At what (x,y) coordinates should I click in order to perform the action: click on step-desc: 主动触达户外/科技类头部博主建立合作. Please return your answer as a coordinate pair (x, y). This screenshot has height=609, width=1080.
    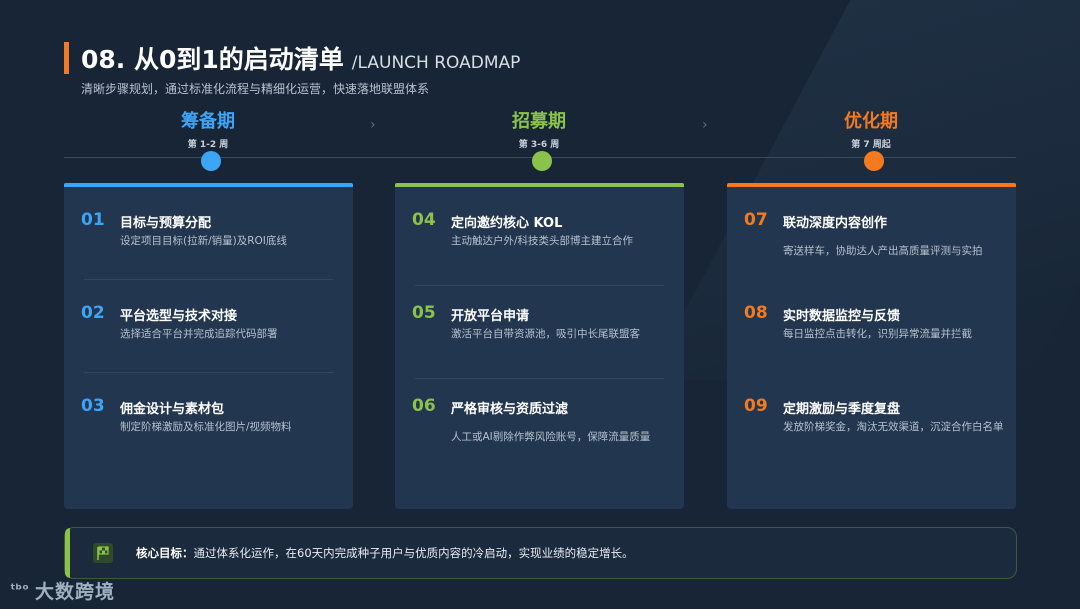
    Looking at the image, I should click on (542, 241).